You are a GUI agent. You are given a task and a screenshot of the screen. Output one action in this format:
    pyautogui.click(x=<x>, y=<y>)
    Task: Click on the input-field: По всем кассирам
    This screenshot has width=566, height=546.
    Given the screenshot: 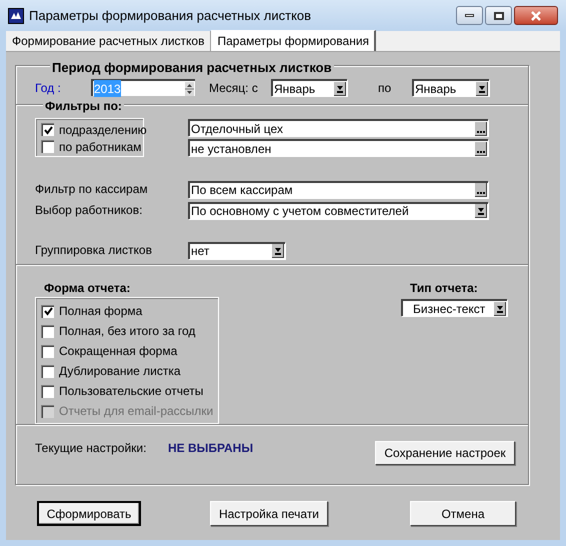 What is the action you would take?
    pyautogui.click(x=338, y=189)
    